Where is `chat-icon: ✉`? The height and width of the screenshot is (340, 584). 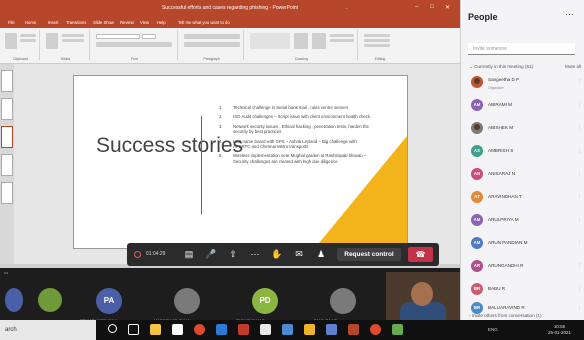
chat-icon: ✉ is located at coordinates (299, 254).